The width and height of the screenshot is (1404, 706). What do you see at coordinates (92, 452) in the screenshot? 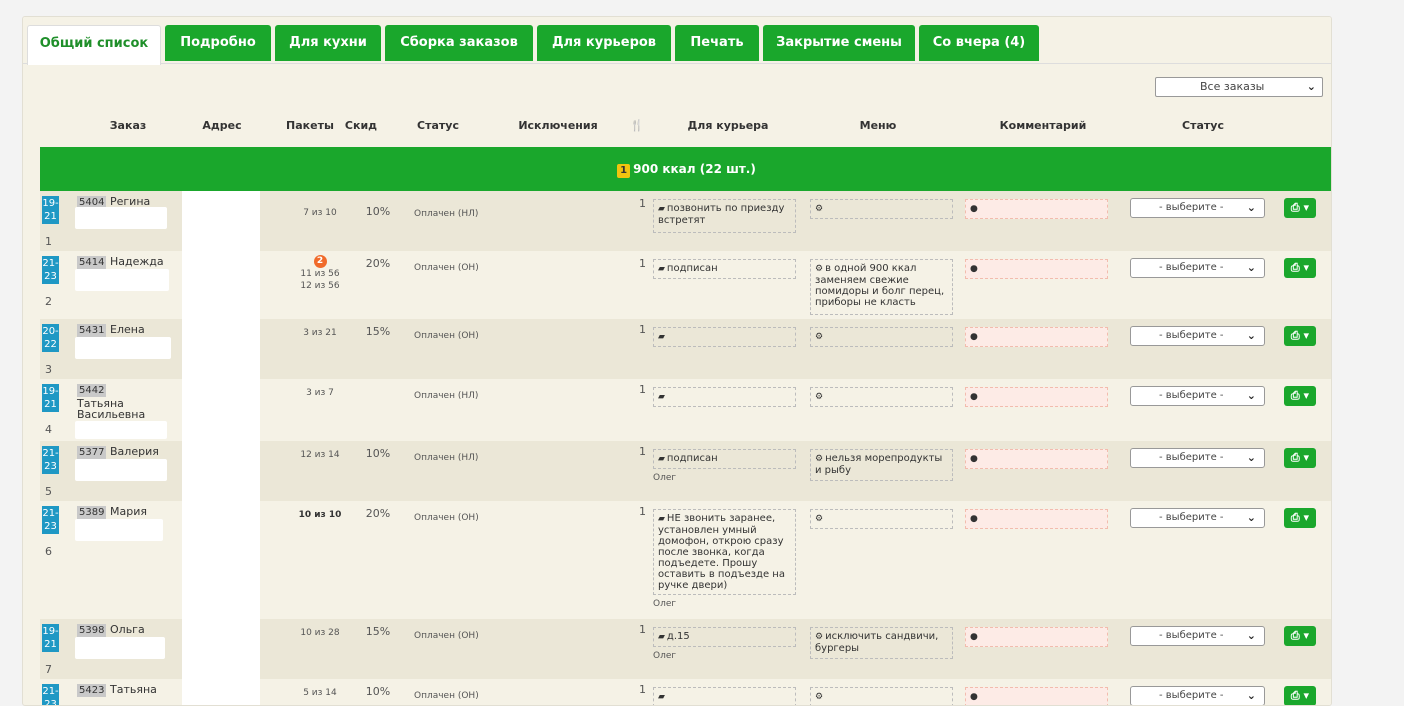
I see `order-id: 5377` at bounding box center [92, 452].